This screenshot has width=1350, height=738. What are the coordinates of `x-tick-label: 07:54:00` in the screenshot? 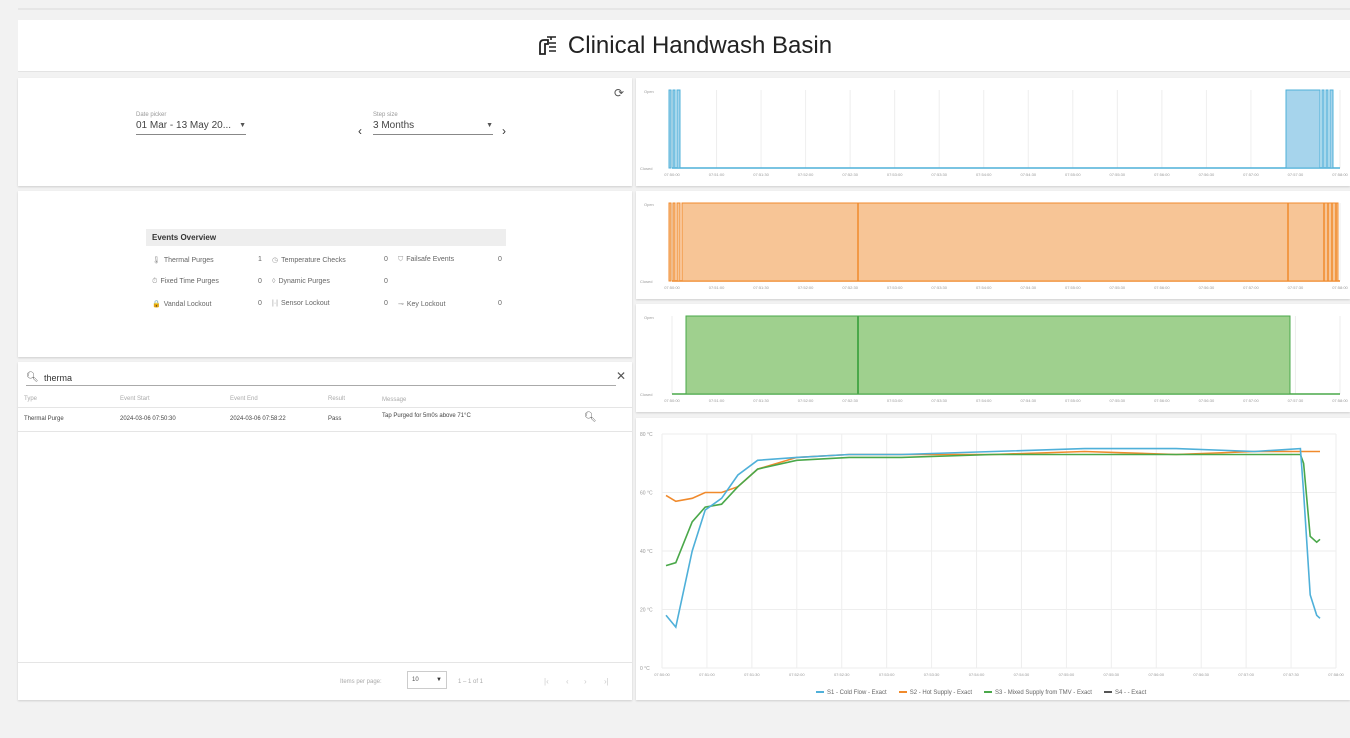 It's located at (984, 400).